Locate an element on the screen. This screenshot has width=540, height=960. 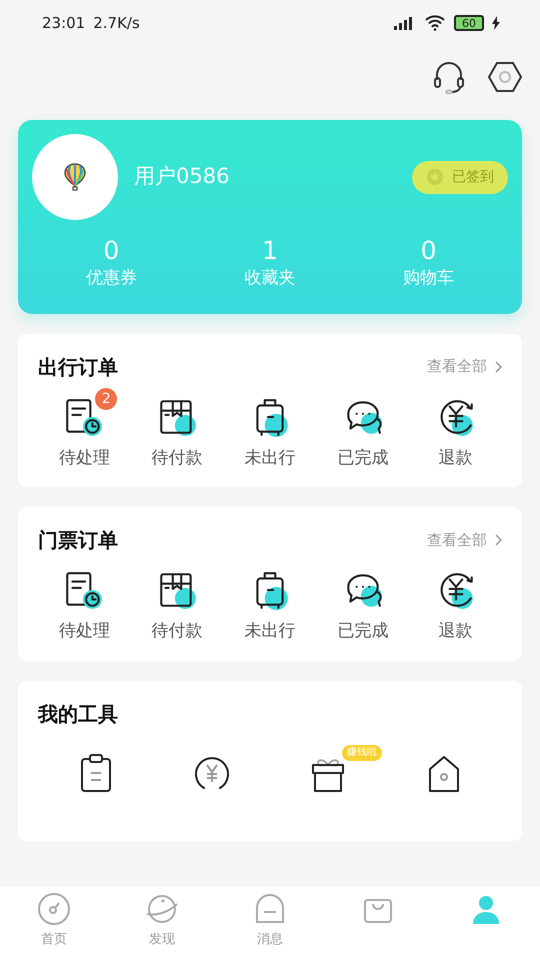
charging-icon is located at coordinates (496, 23).